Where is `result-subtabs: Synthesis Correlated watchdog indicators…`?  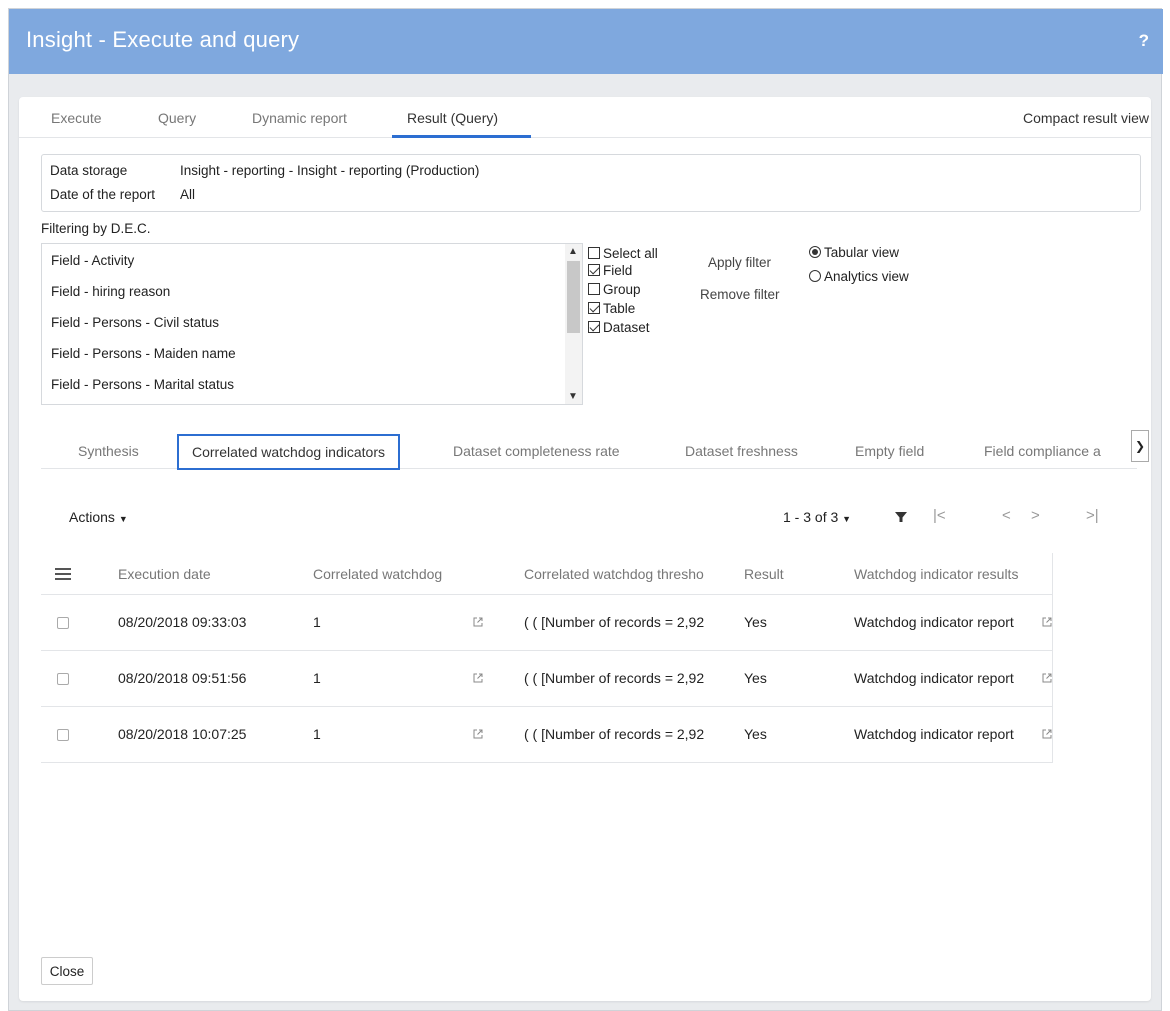
result-subtabs: Synthesis Correlated watchdog indicators… is located at coordinates (595, 450).